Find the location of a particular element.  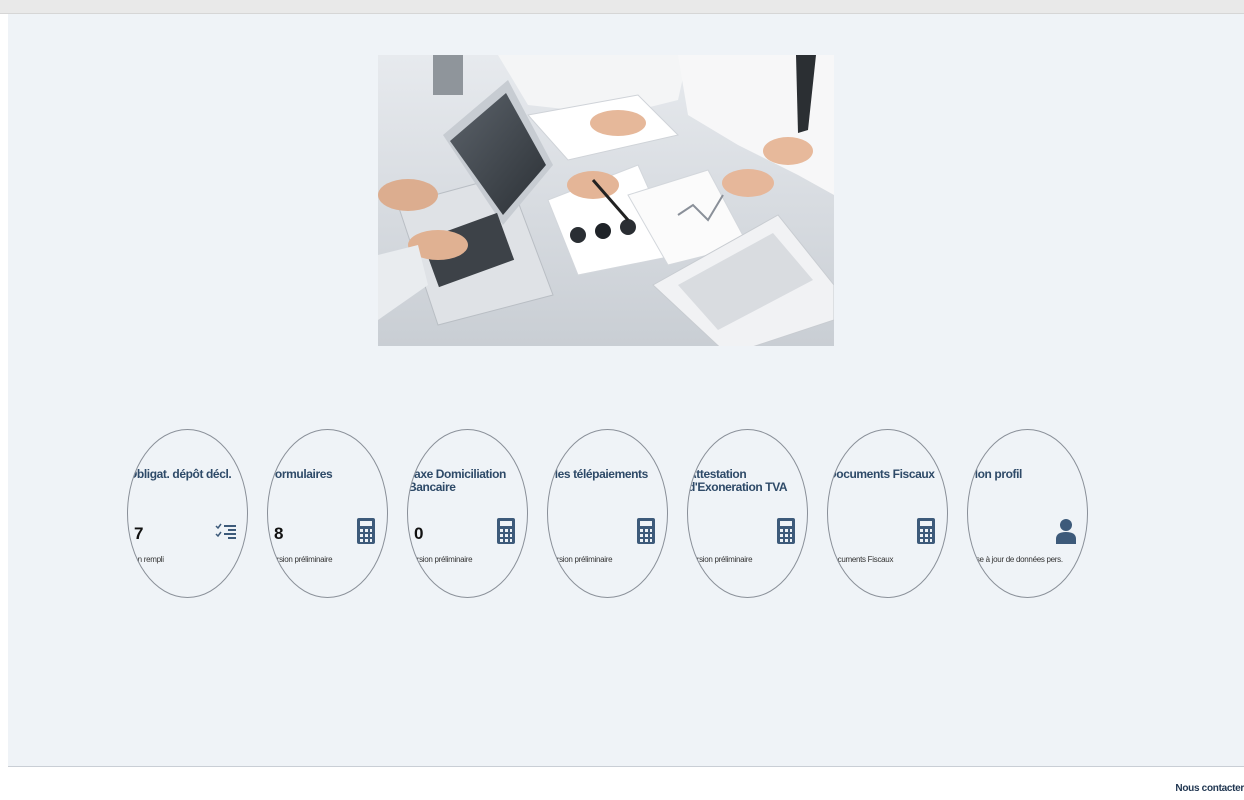

tile-obligations: Obligat. dépôt décl. 7 Non rempli is located at coordinates (187, 513).